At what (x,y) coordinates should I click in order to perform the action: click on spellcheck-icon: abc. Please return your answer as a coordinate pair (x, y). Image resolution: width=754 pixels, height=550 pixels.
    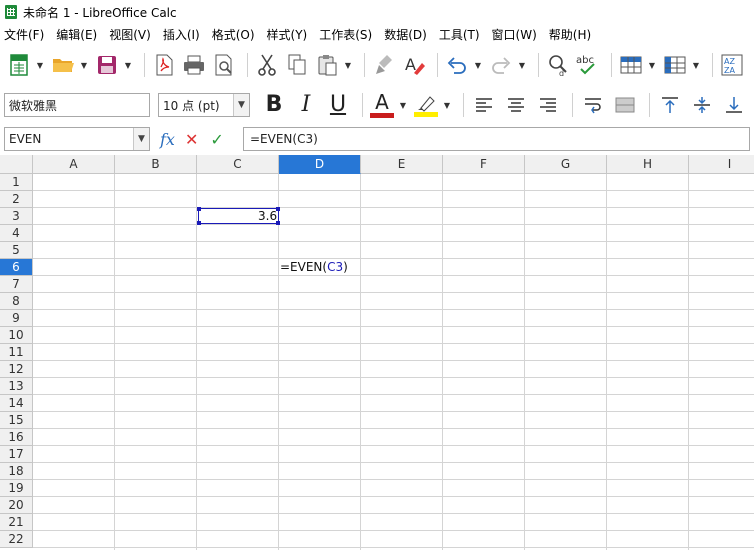
    Looking at the image, I should click on (588, 65).